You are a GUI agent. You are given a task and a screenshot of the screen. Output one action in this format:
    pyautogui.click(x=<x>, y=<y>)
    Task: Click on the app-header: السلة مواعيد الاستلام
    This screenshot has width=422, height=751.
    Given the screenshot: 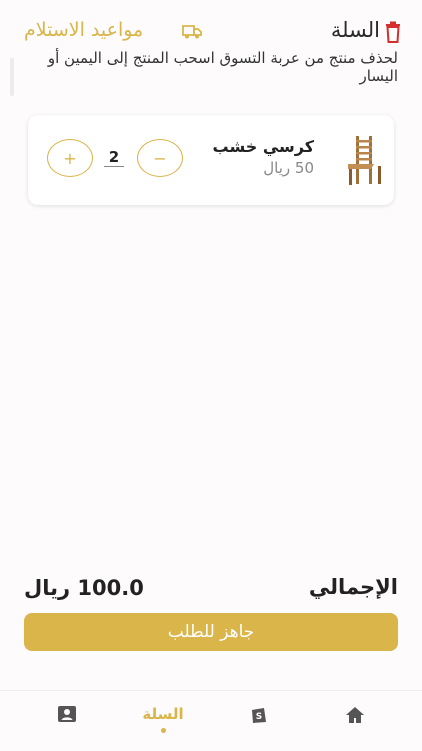 What is the action you would take?
    pyautogui.click(x=211, y=33)
    